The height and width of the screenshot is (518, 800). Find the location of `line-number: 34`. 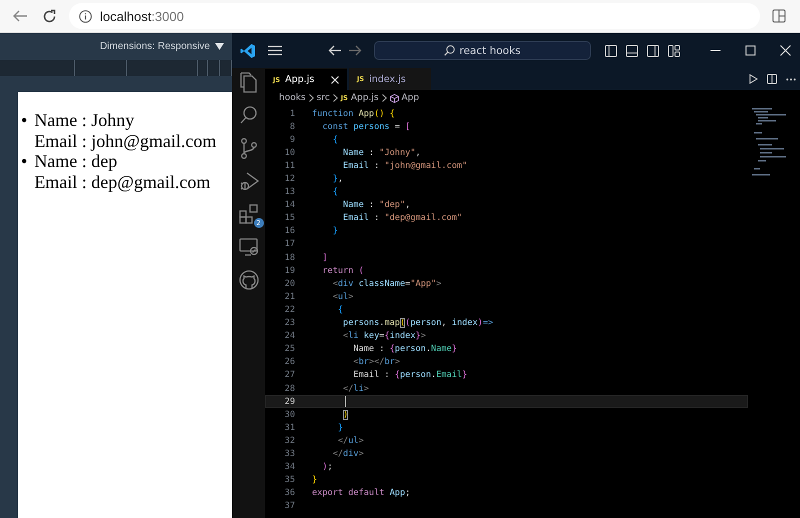

line-number: 34 is located at coordinates (289, 467).